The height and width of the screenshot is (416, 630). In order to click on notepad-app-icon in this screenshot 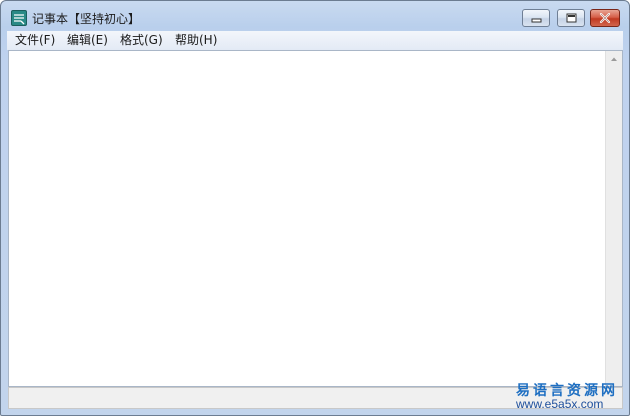, I will do `click(19, 18)`.